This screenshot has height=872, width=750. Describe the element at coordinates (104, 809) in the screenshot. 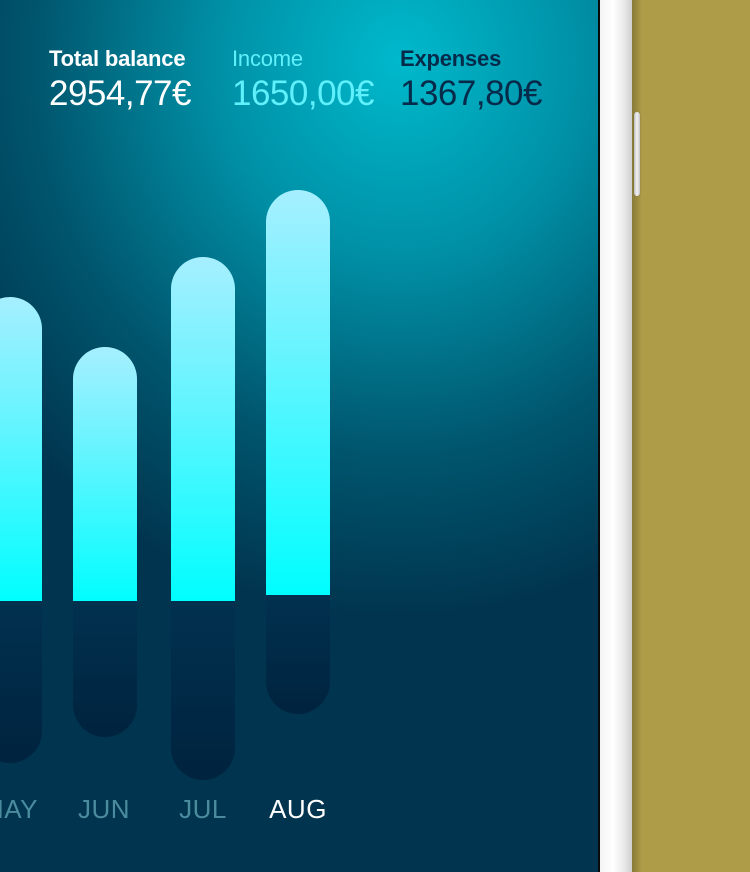

I see `month-label-jun: JUN` at that location.